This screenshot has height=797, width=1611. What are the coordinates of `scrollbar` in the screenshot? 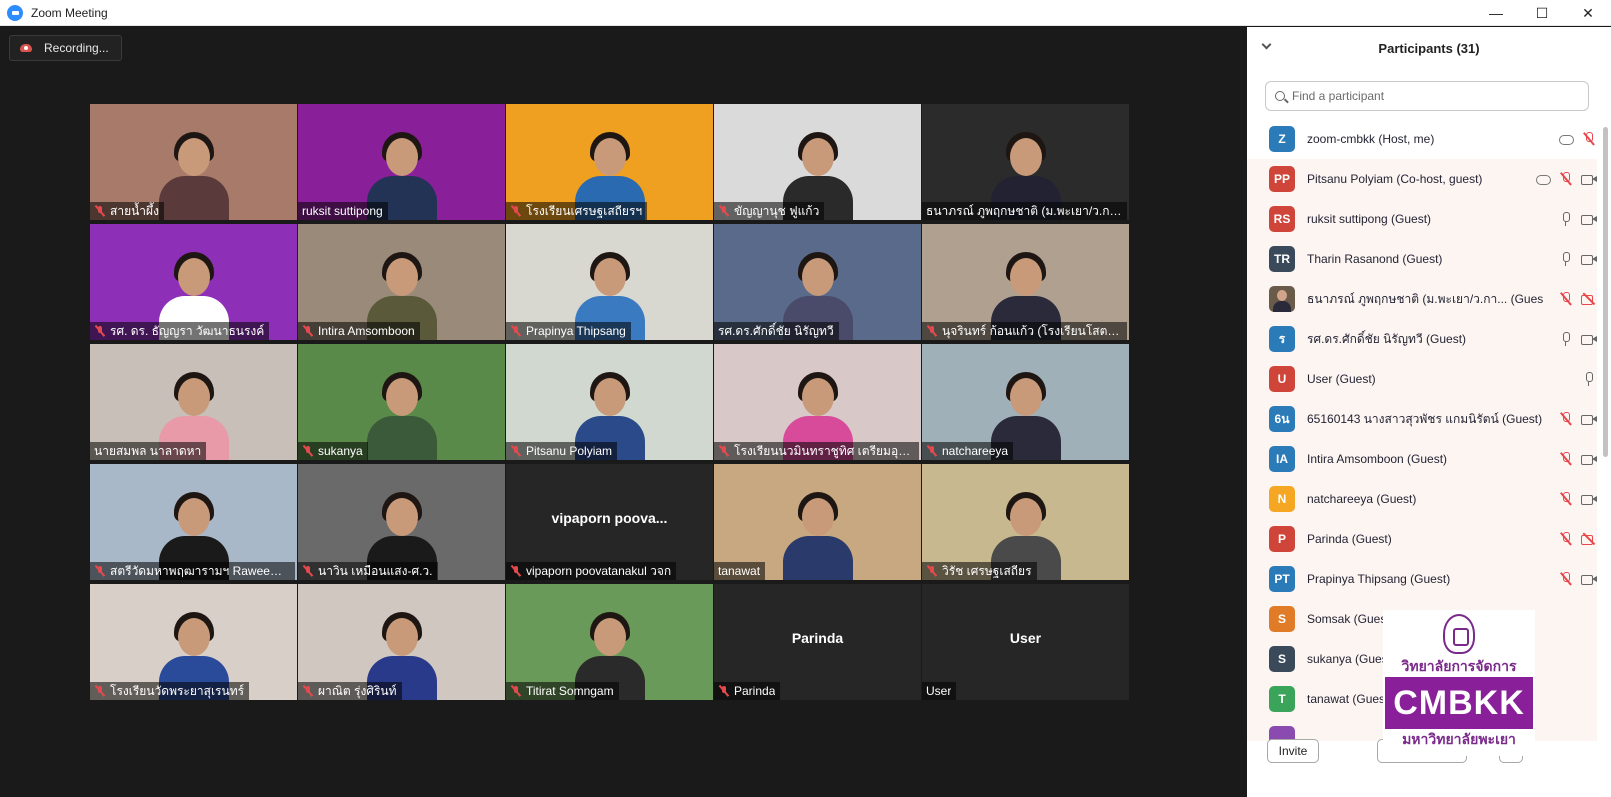 It's located at (1605, 292).